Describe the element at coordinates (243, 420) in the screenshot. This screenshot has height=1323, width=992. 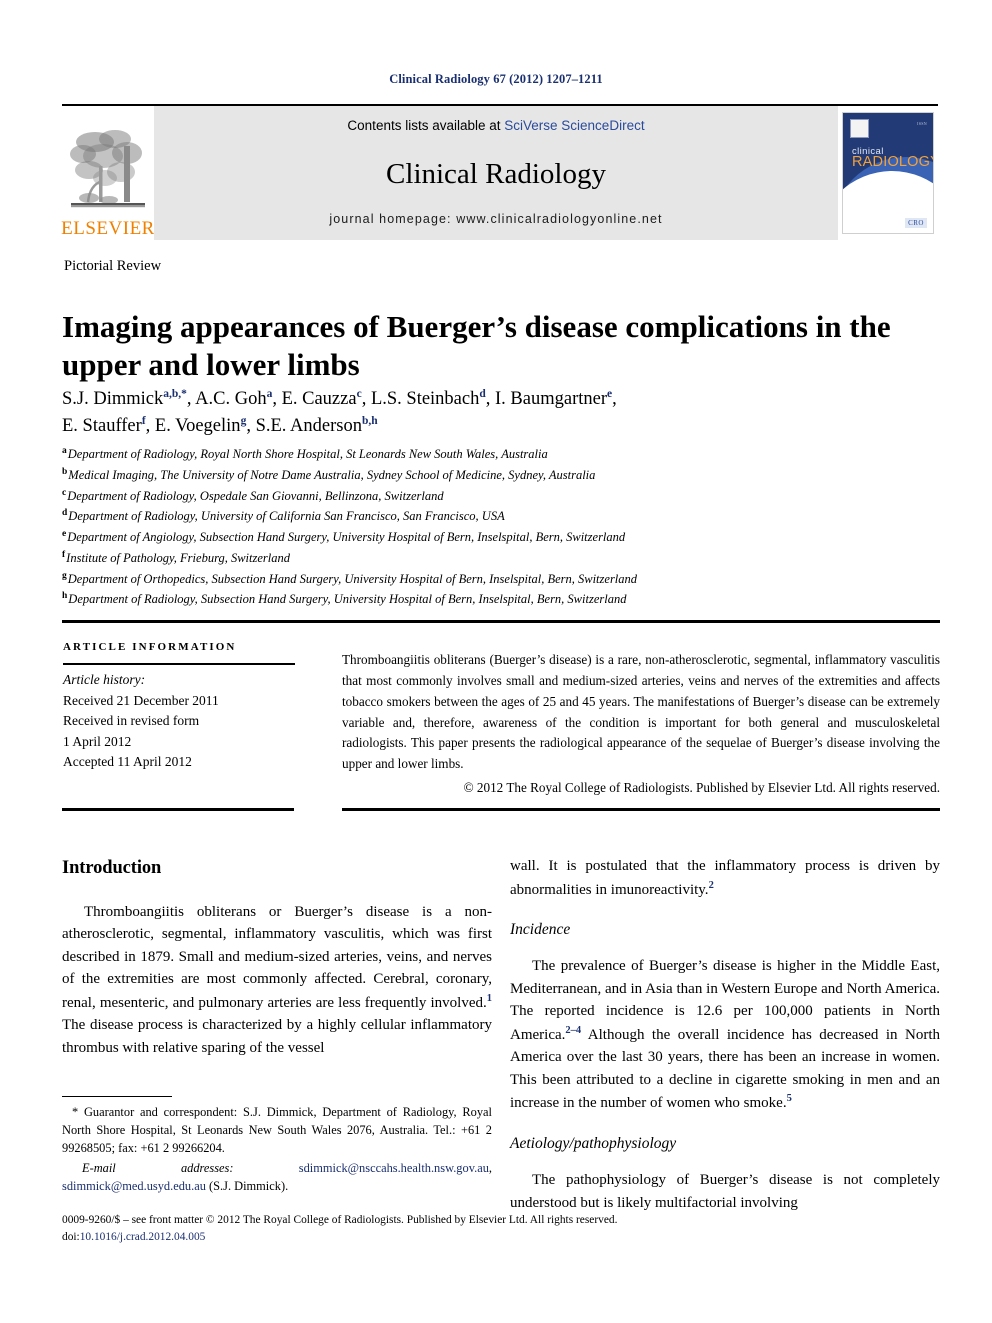
I see `author-marks: g` at that location.